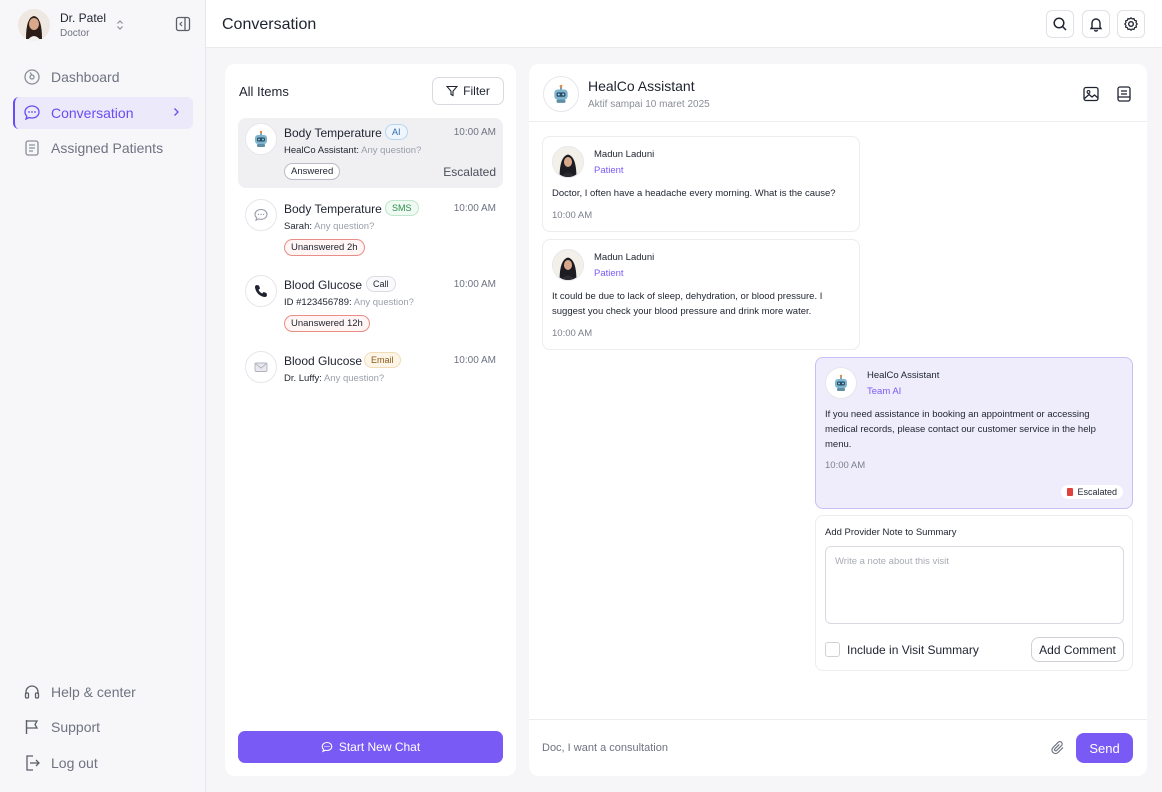 Image resolution: width=1162 pixels, height=792 pixels. What do you see at coordinates (74, 763) in the screenshot?
I see `sidebar-item-label: Log out` at bounding box center [74, 763].